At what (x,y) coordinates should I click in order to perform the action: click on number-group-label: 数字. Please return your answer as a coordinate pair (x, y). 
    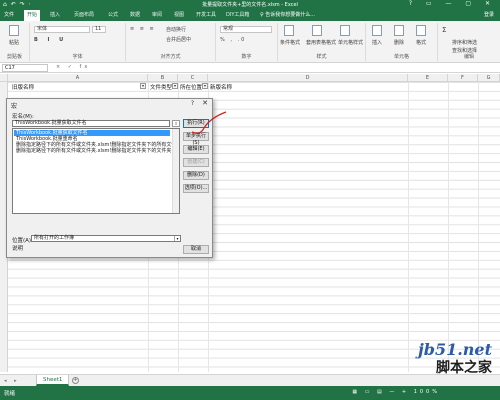
    Looking at the image, I should click on (246, 57).